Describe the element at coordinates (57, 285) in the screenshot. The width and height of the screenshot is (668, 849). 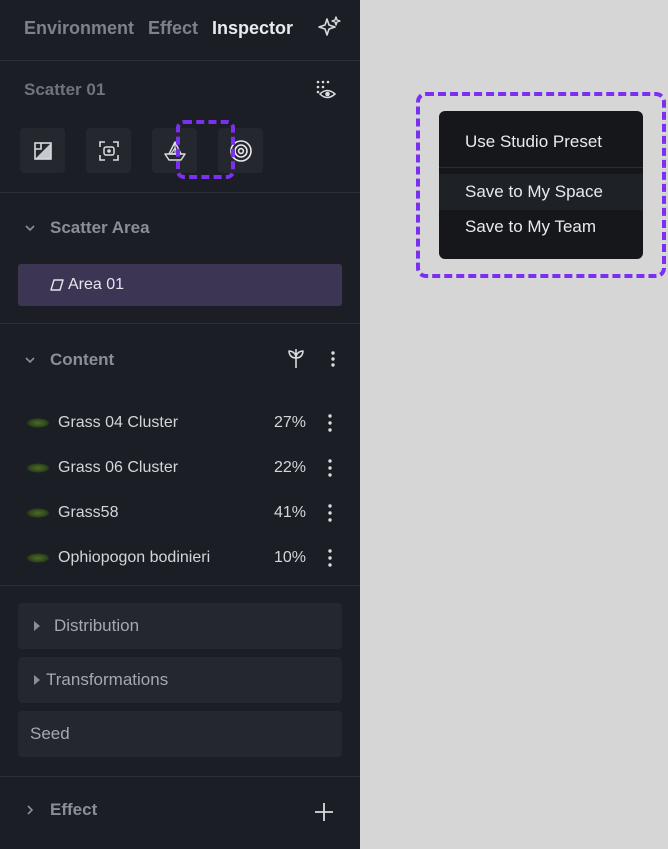
I see `area-shape-icon` at that location.